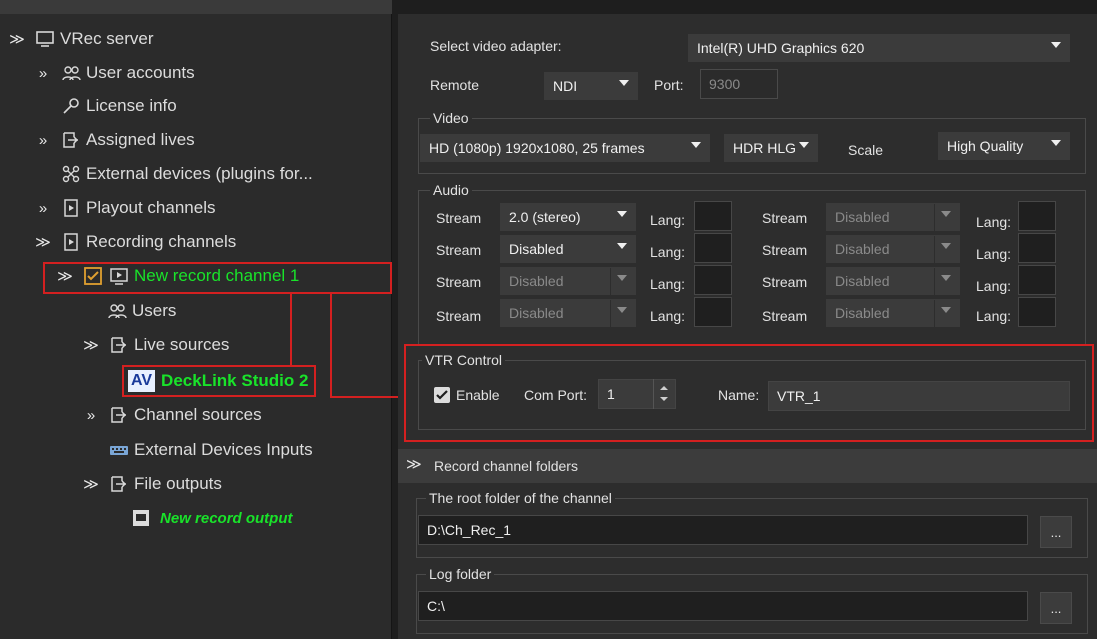 This screenshot has height=639, width=1097. What do you see at coordinates (893, 313) in the screenshot?
I see `audio-stream-select-right-4: Disabled` at bounding box center [893, 313].